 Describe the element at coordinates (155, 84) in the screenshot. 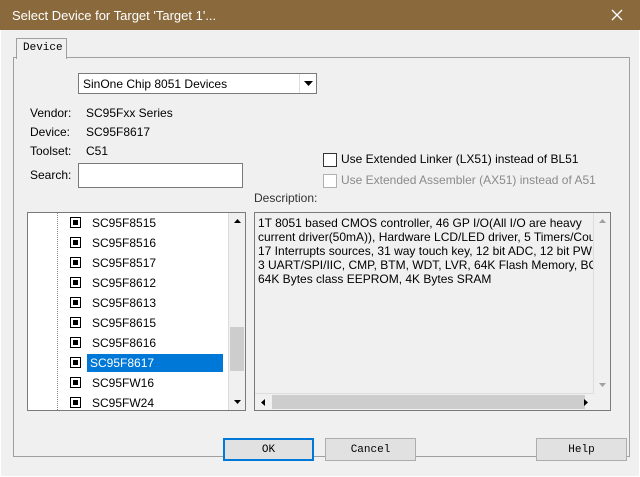

I see `vendor-database-value: SinOne Chip 8051 Devices` at that location.